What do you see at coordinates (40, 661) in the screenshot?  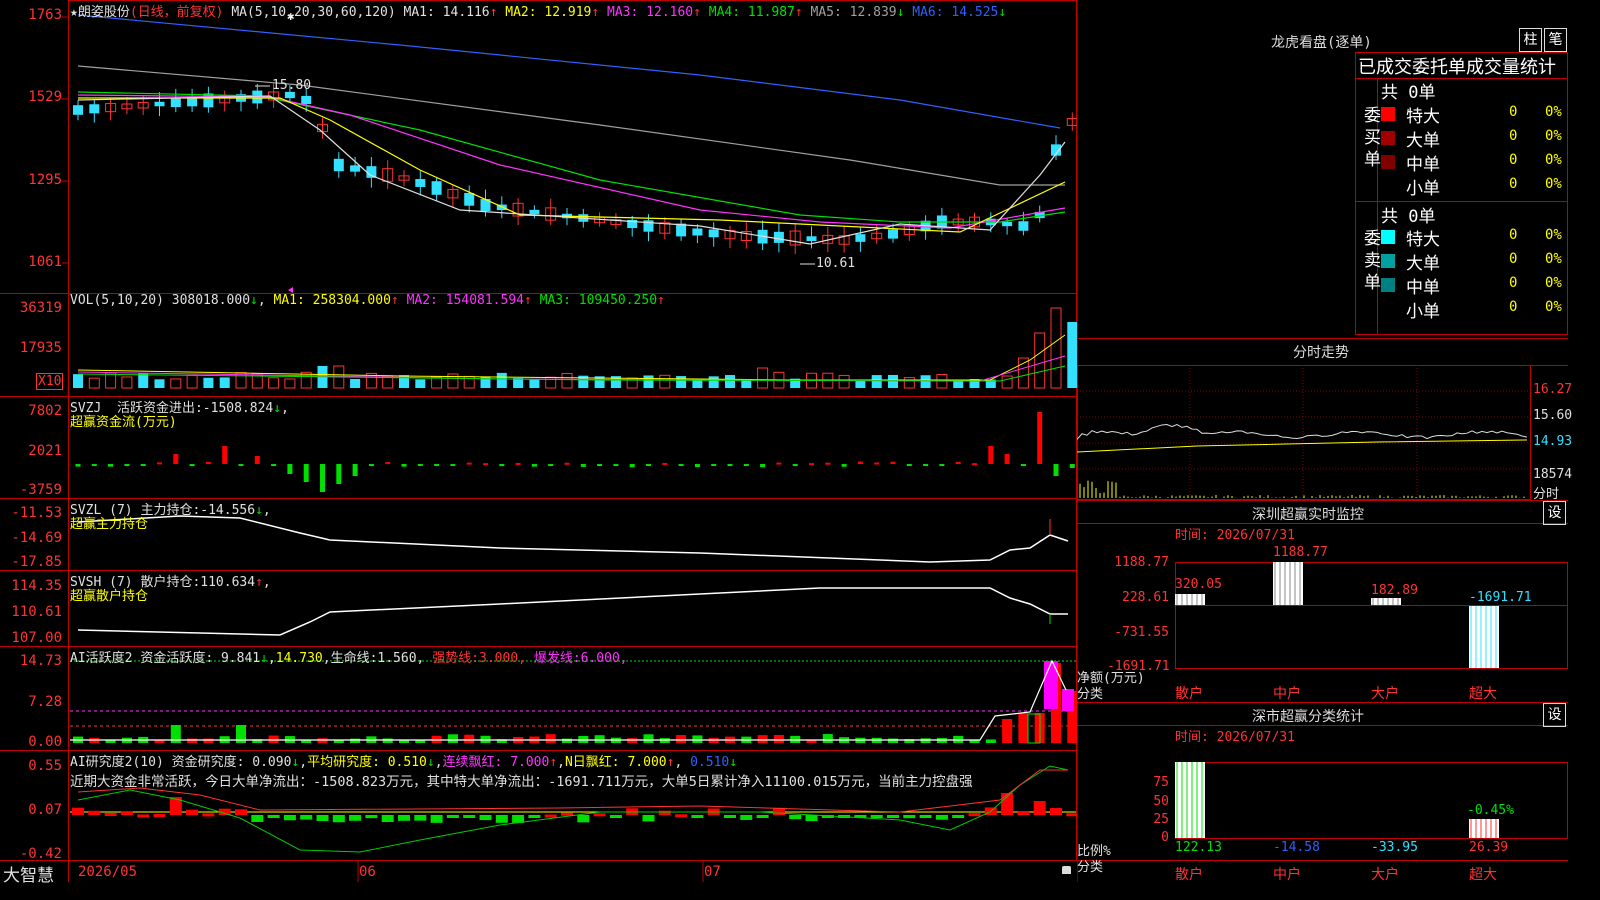 I see `ai-active-axis-1: 14.73` at bounding box center [40, 661].